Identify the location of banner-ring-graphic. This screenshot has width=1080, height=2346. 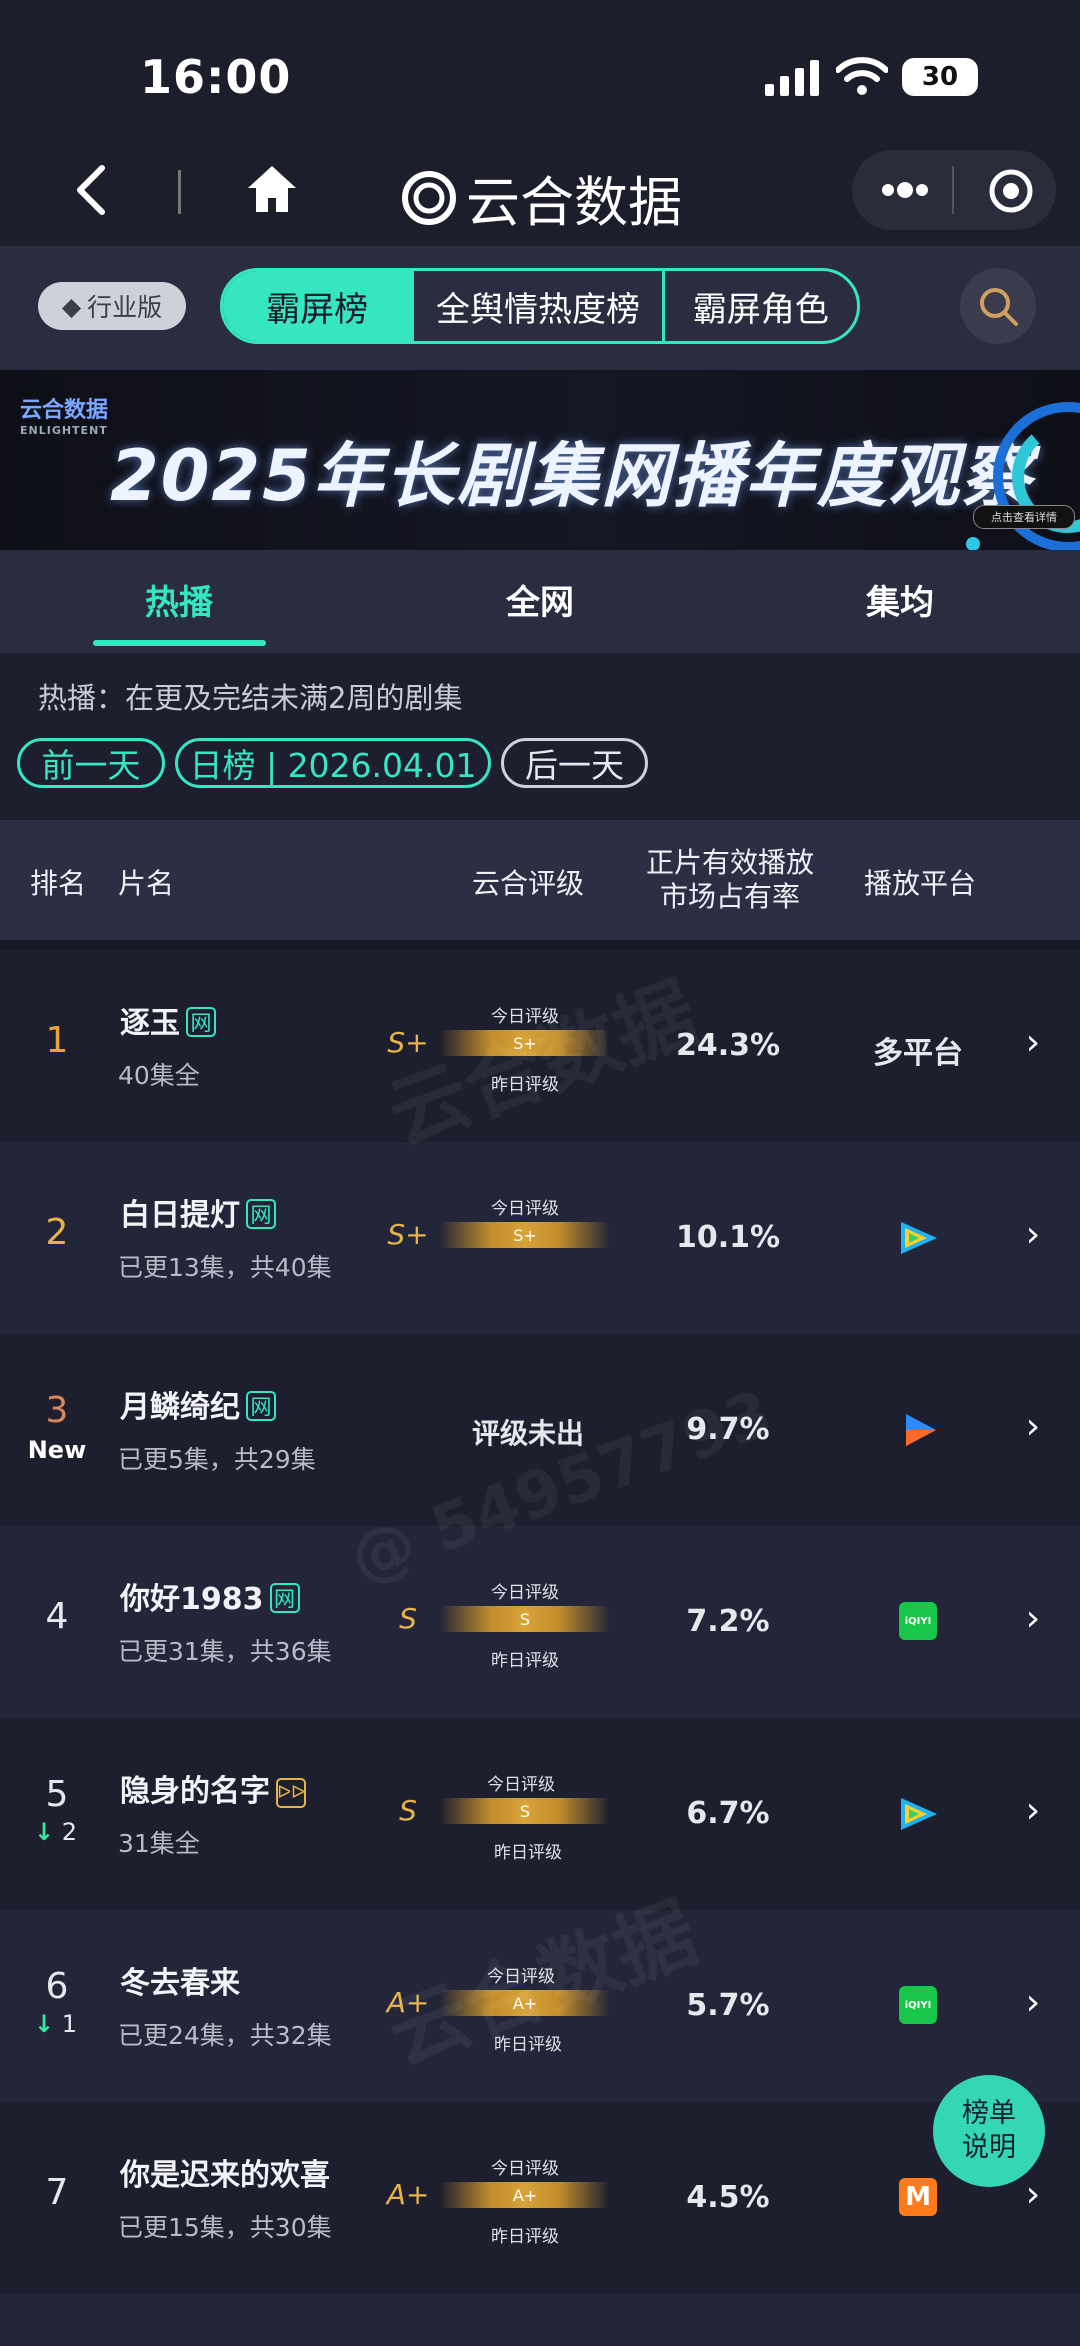
(1014, 474).